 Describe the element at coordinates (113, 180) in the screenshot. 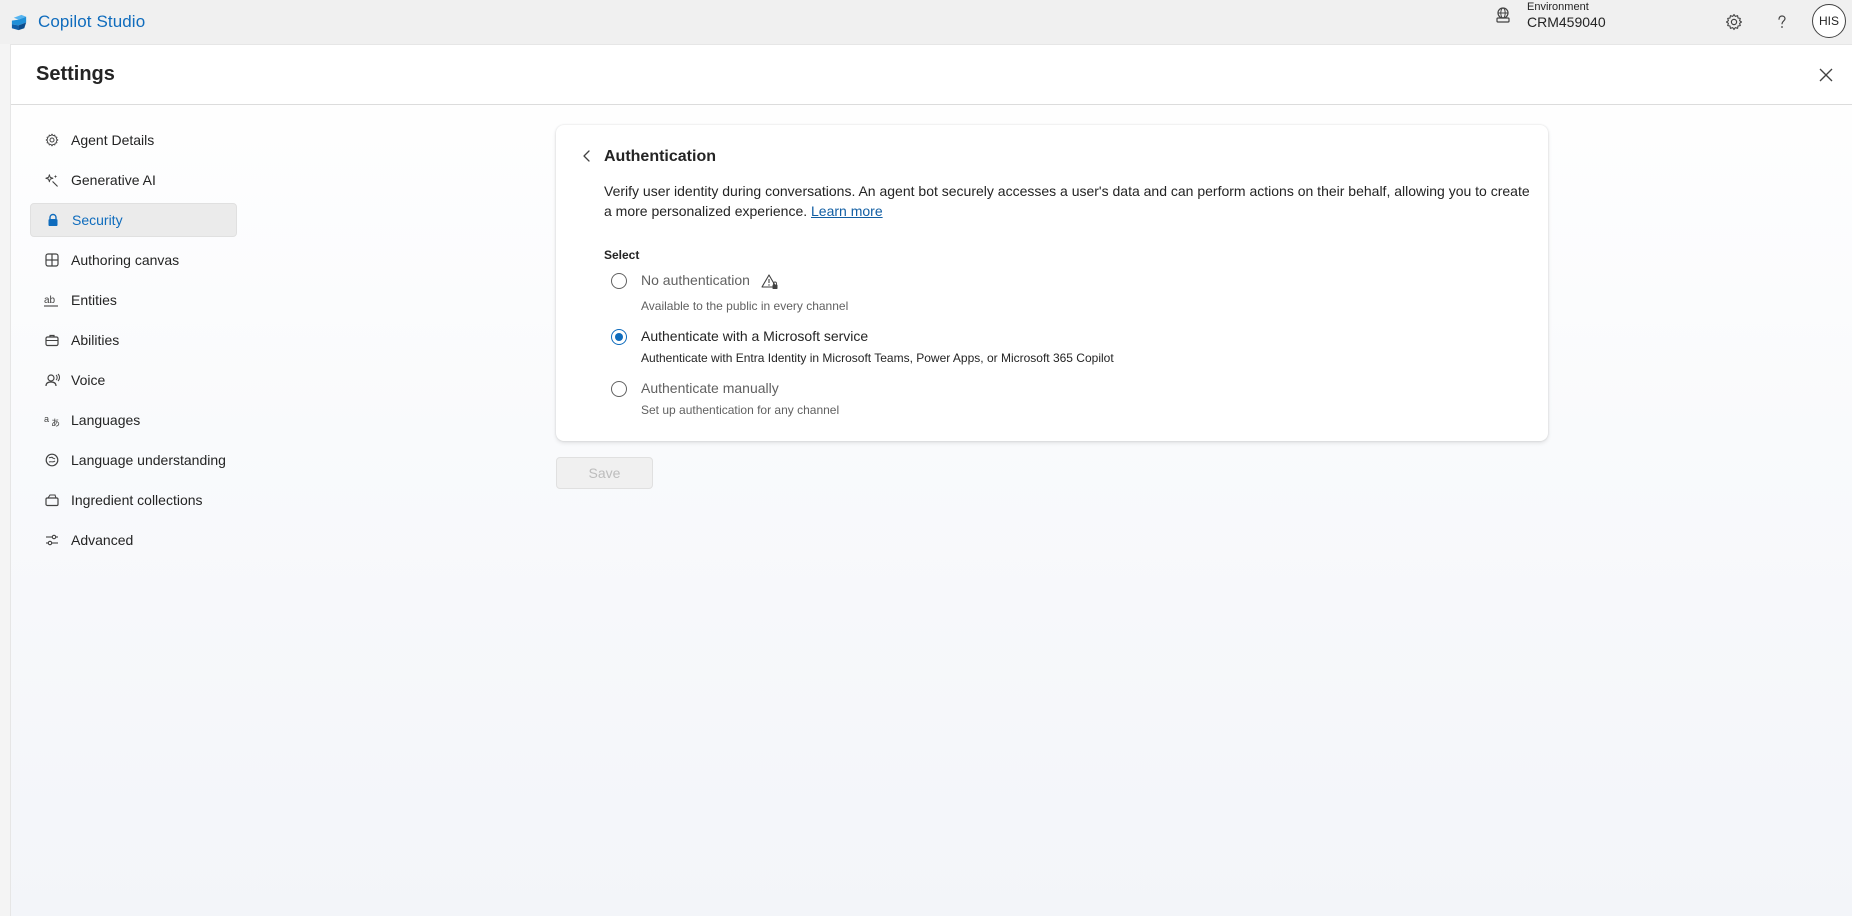

I see `sidebar-item-label: Generative AI` at that location.